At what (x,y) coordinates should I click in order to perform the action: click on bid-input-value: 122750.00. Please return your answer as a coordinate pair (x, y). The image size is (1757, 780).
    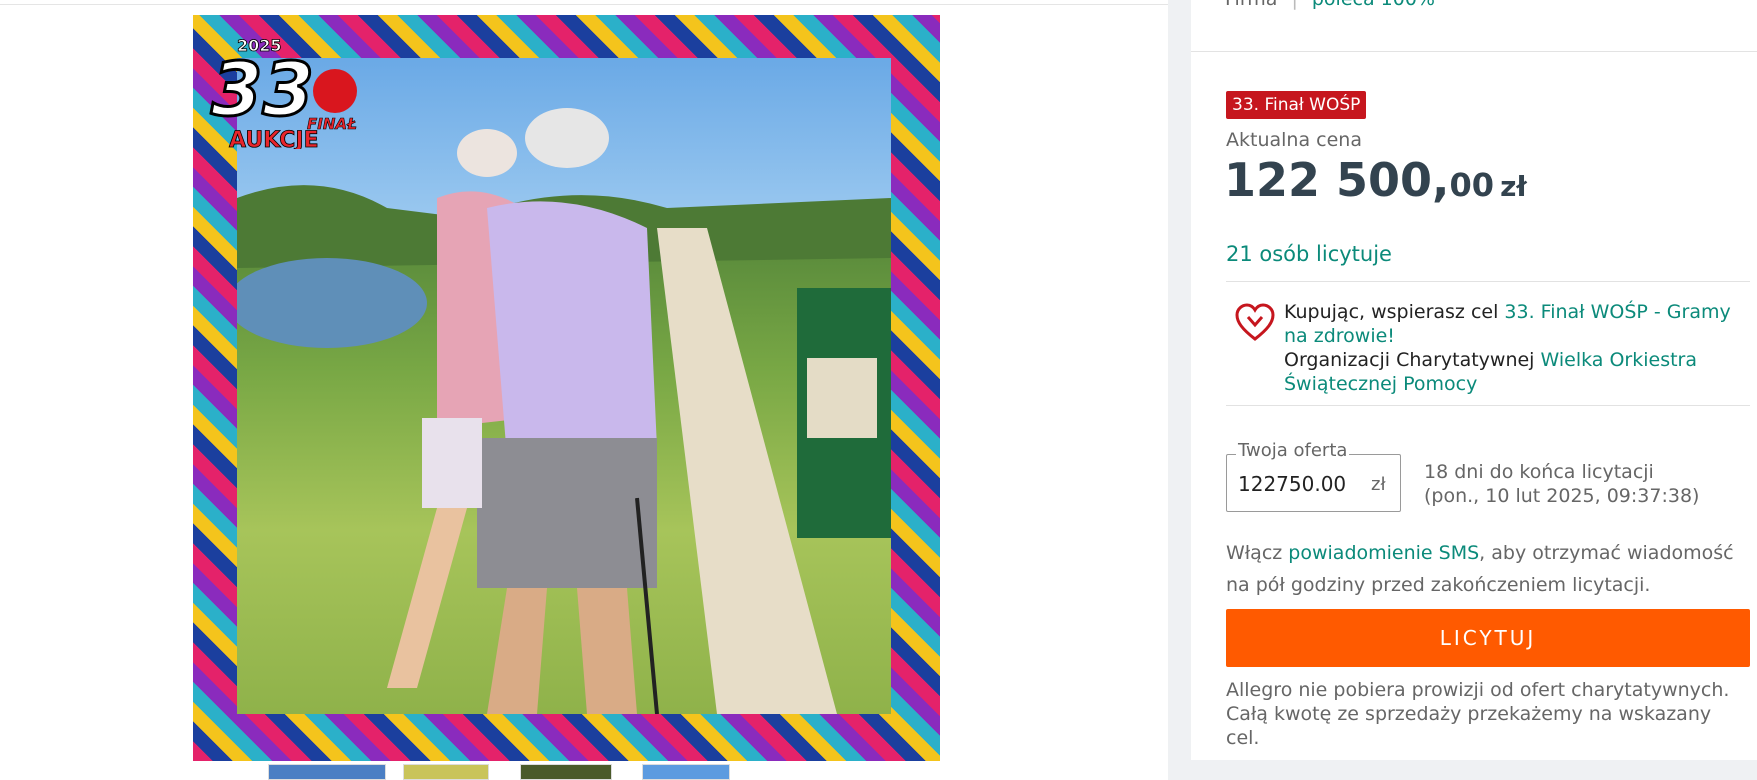
    Looking at the image, I should click on (1292, 484).